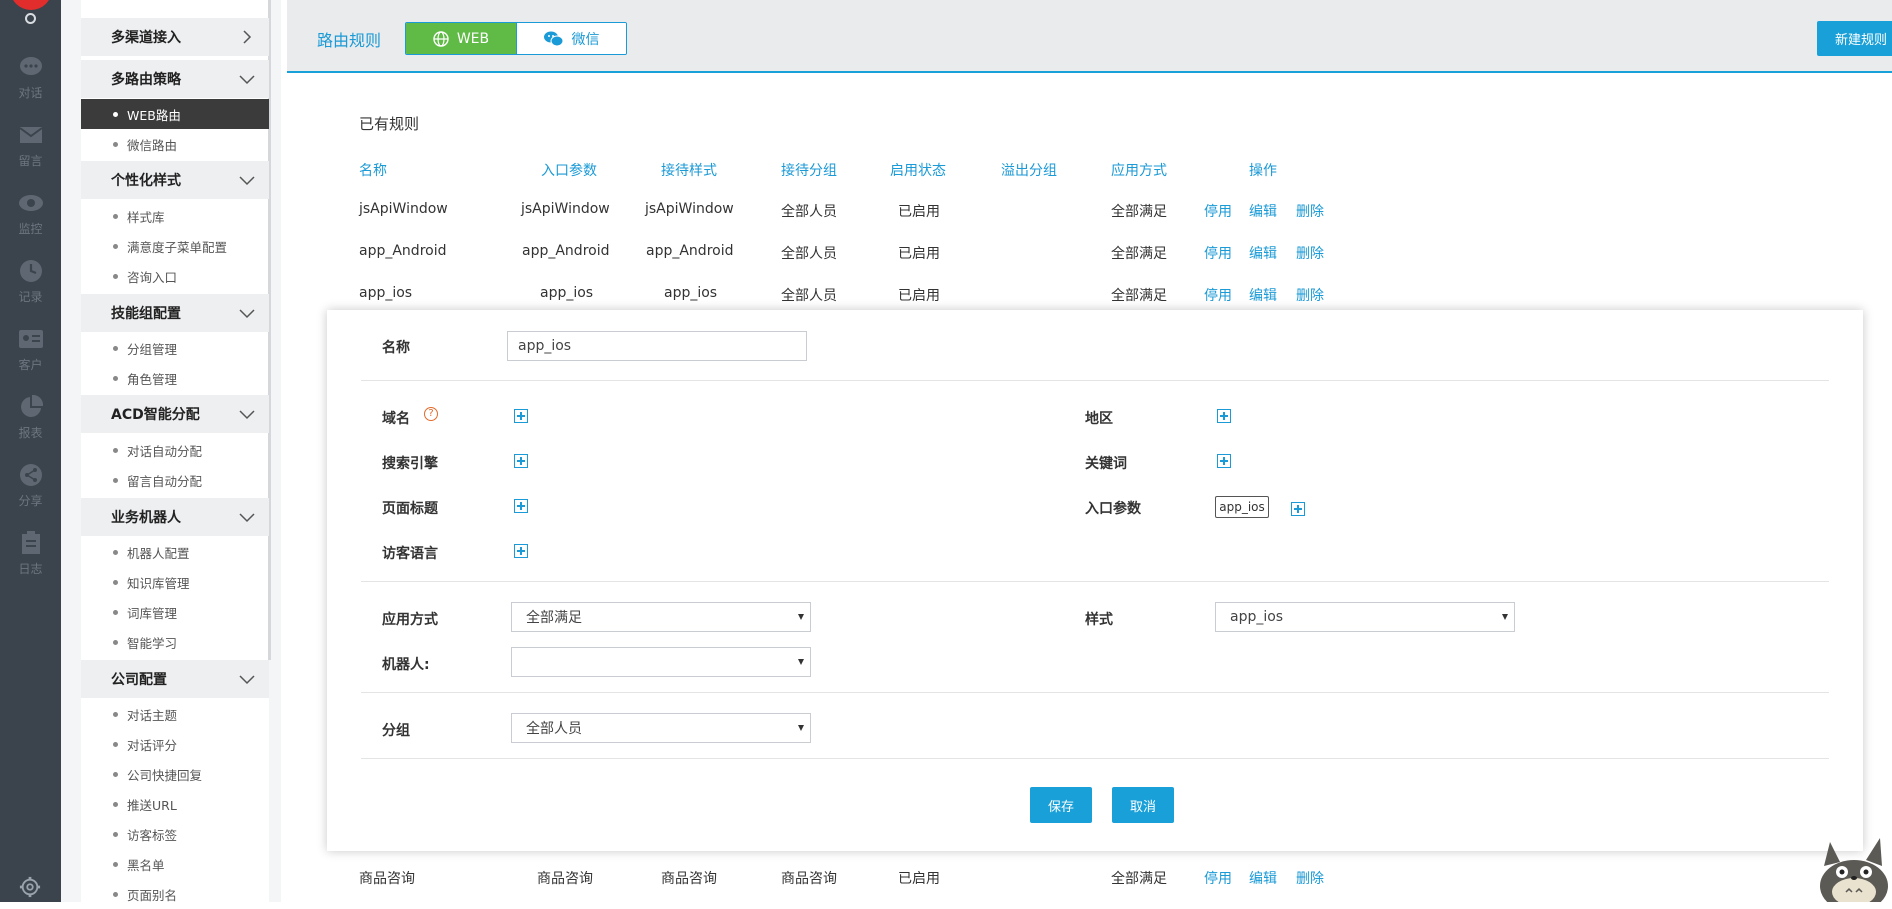  I want to click on add-page-title-plus-icon, so click(521, 506).